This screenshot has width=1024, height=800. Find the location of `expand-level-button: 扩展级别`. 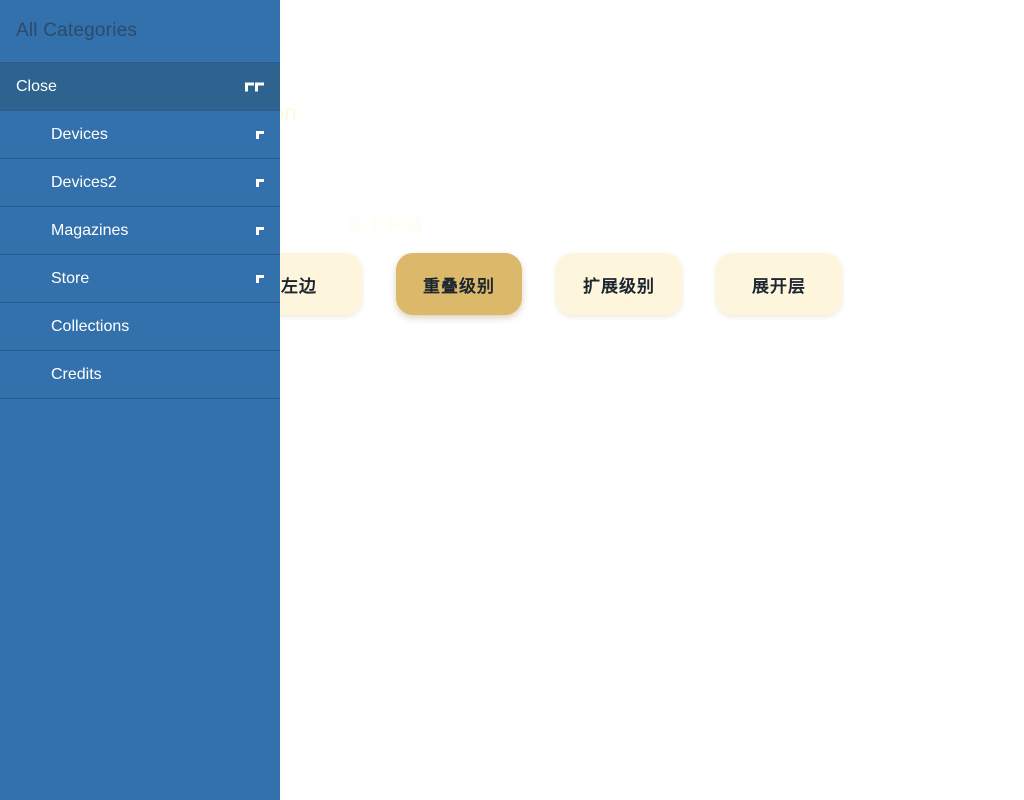

expand-level-button: 扩展级别 is located at coordinates (619, 284).